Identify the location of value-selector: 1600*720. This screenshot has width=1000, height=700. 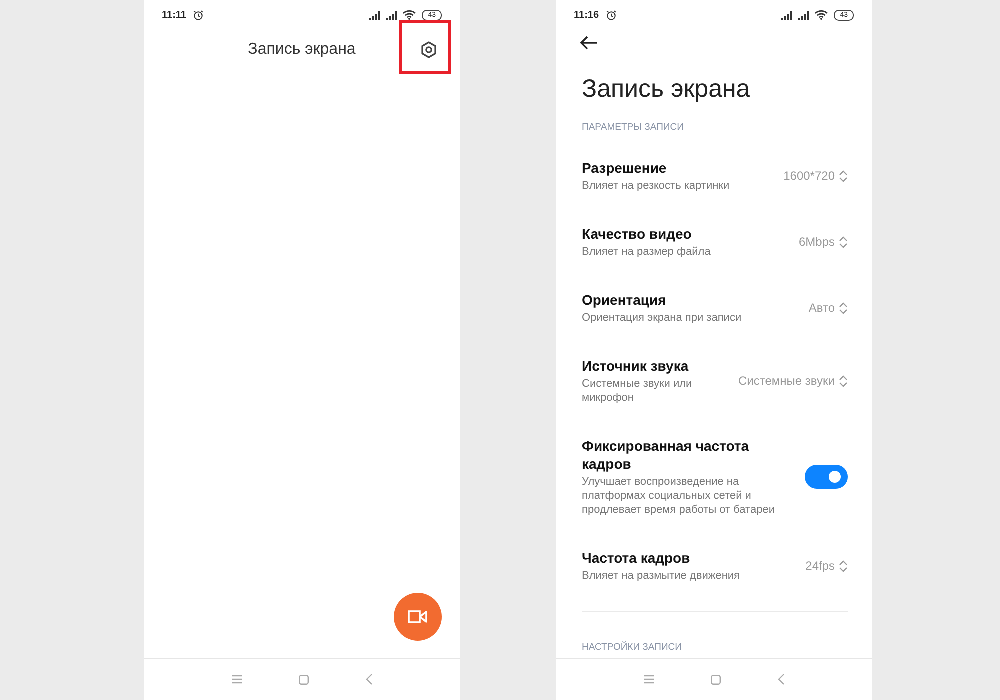
(816, 176).